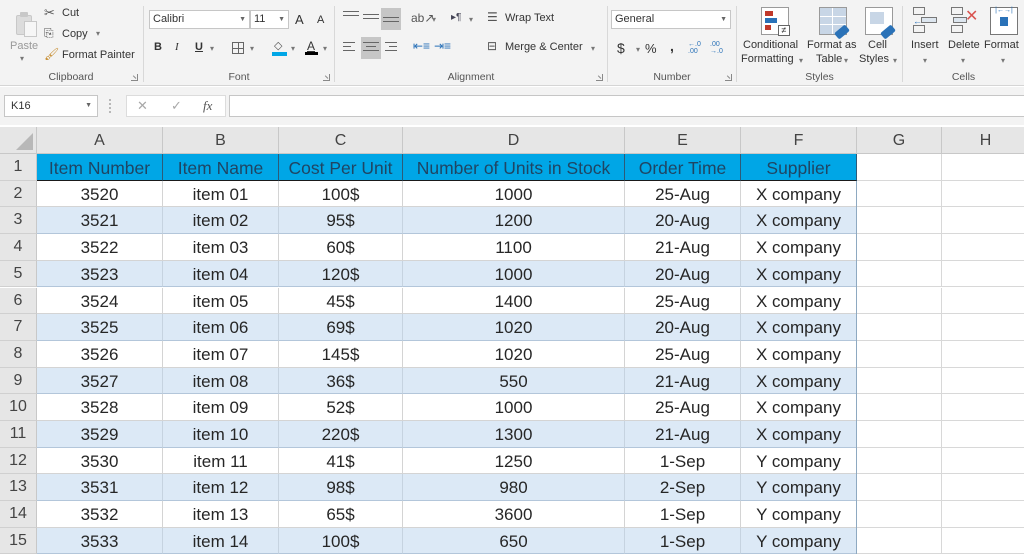 The height and width of the screenshot is (556, 1024). What do you see at coordinates (341, 381) in the screenshot?
I see `table-cell: 36$` at bounding box center [341, 381].